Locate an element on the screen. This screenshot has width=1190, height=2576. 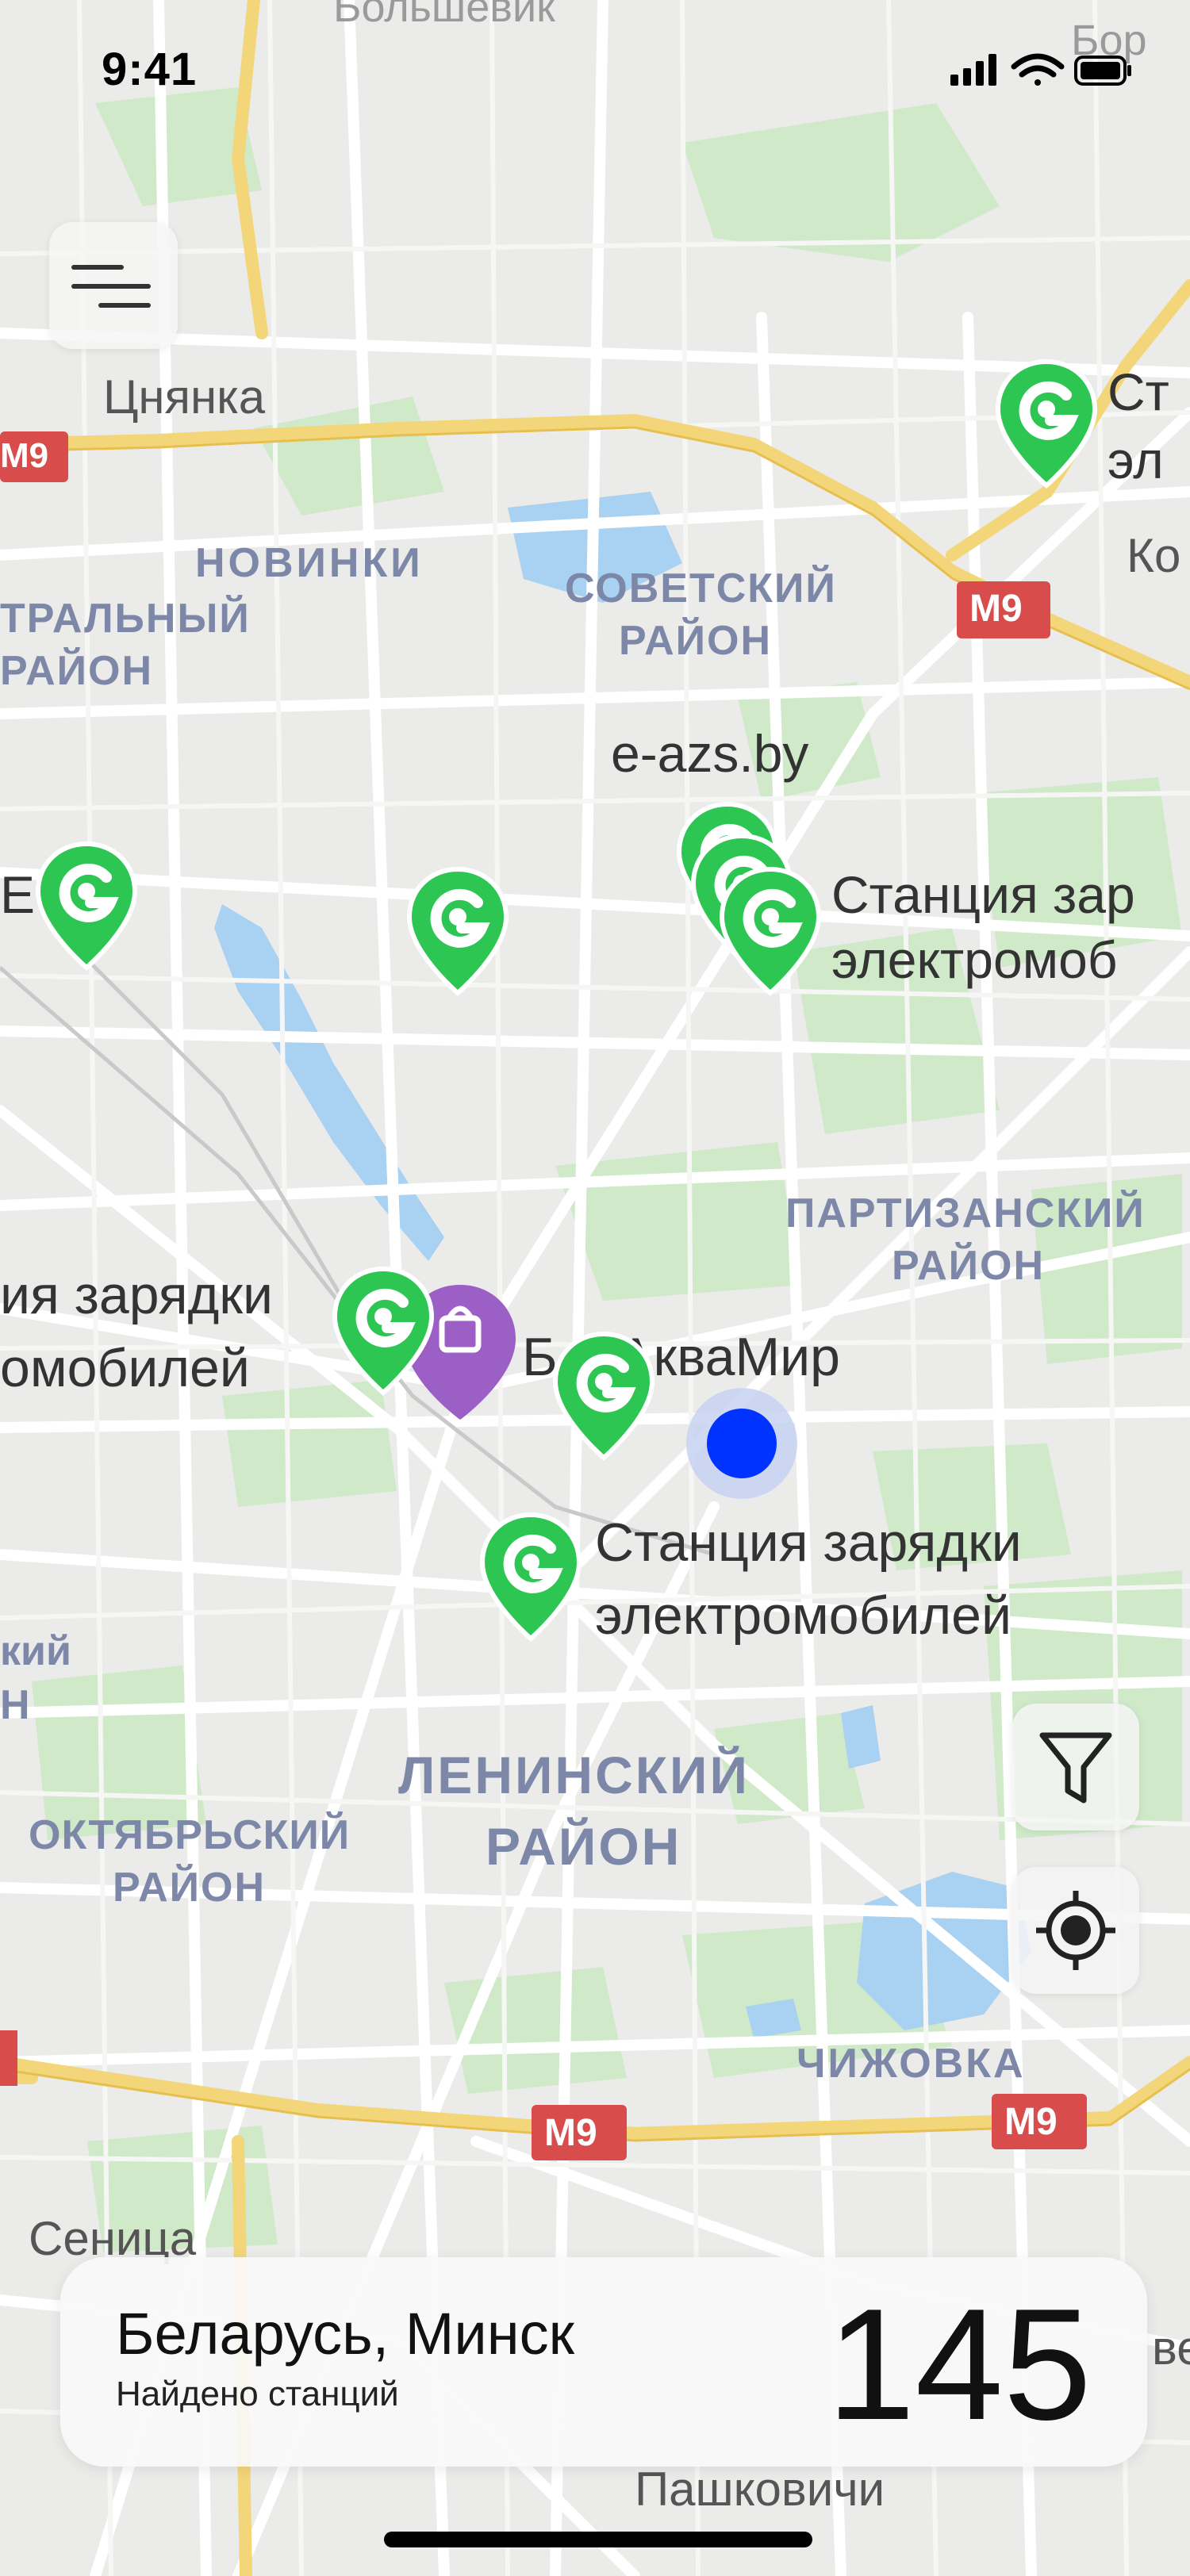
map-label-station: Ст is located at coordinates (1138, 391).